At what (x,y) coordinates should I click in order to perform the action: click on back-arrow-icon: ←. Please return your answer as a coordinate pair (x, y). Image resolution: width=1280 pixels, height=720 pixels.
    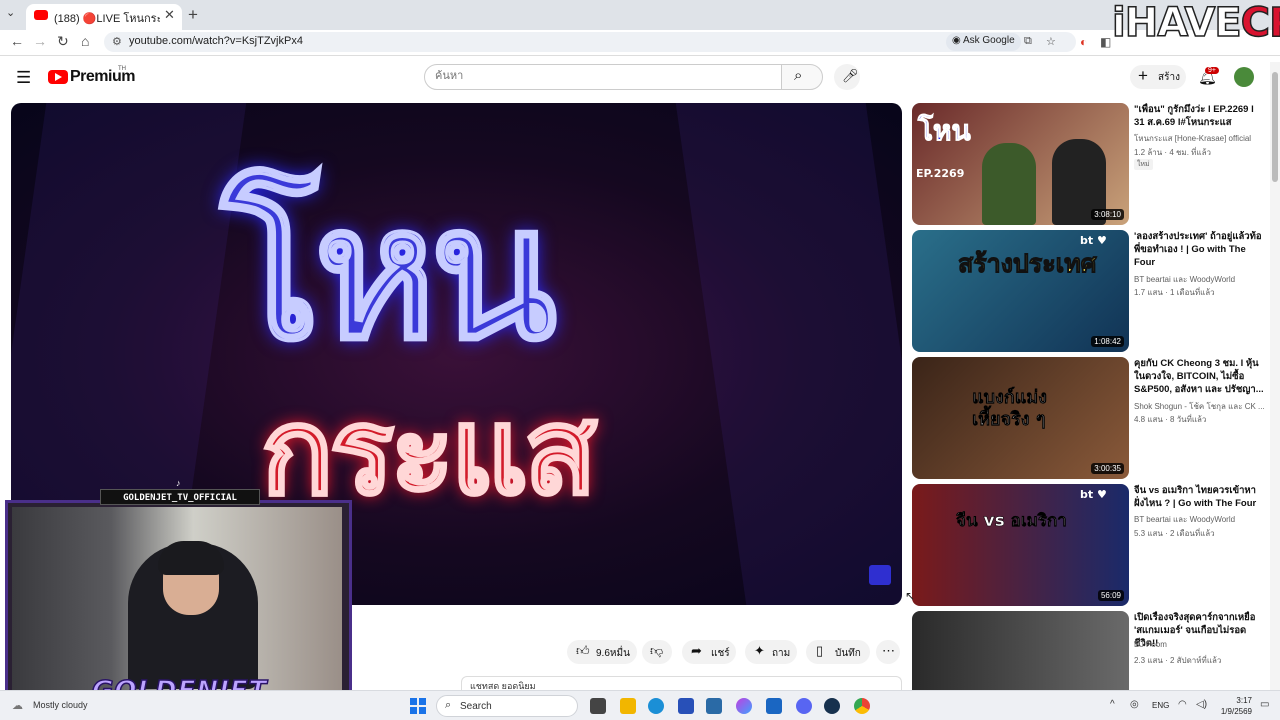
    Looking at the image, I should click on (17, 41).